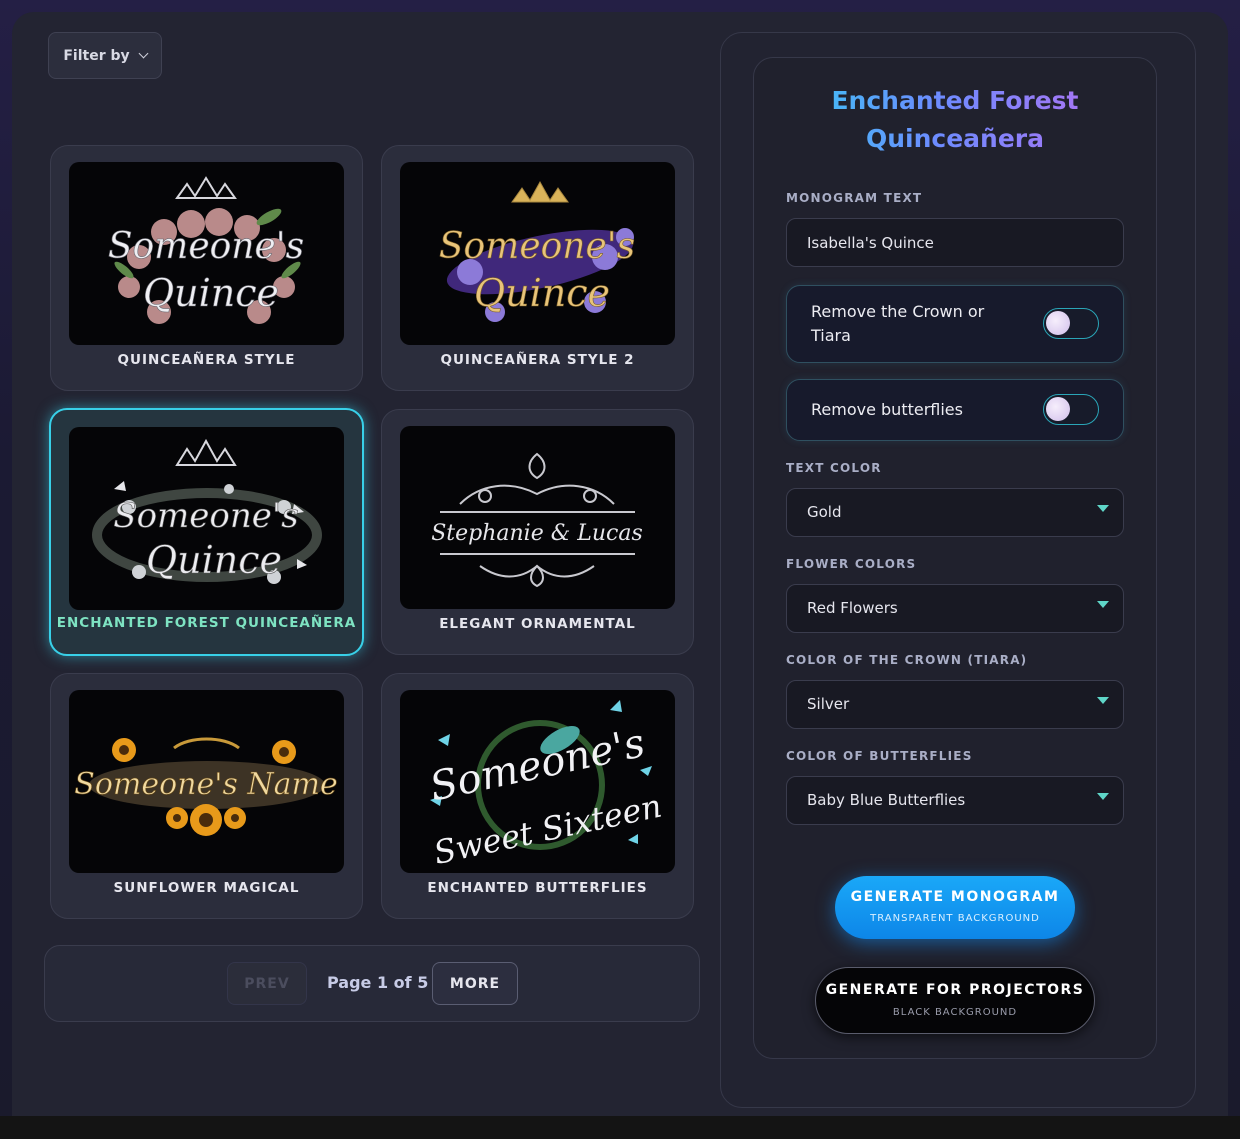 The height and width of the screenshot is (1139, 1240). I want to click on generate-projector-sublabel: BLACK BACKGROUND, so click(955, 1012).